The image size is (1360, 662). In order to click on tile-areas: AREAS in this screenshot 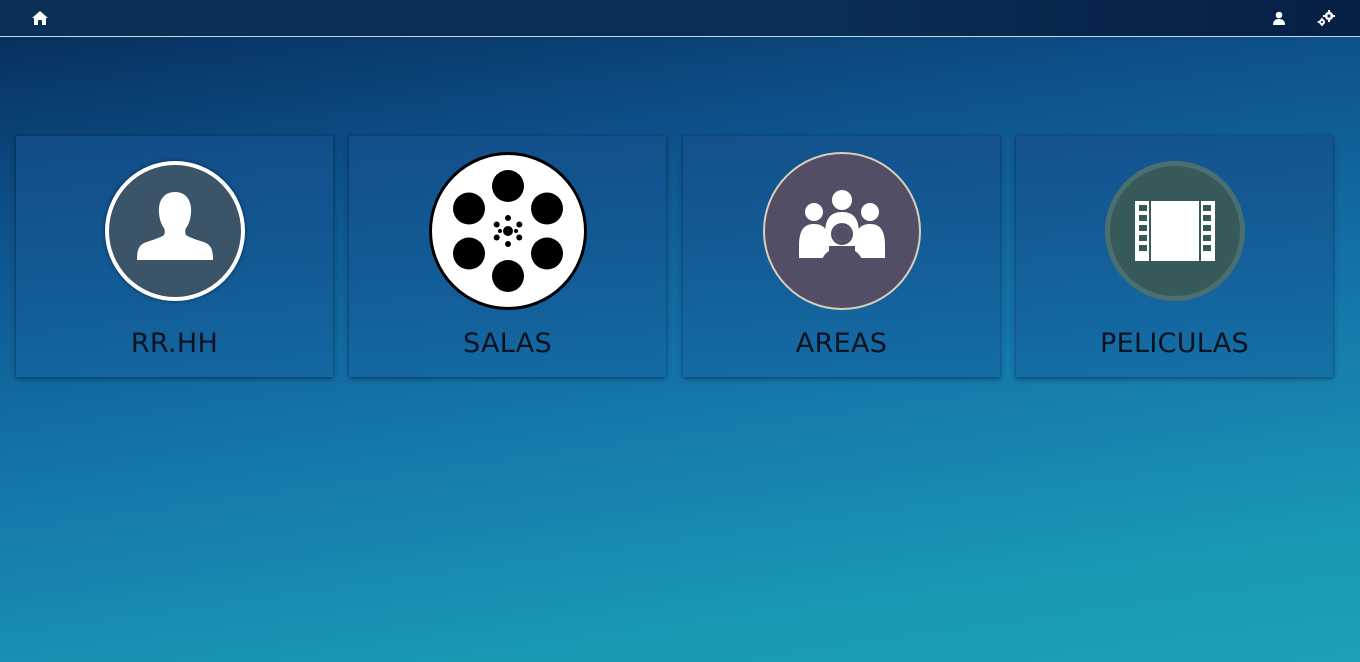, I will do `click(841, 256)`.